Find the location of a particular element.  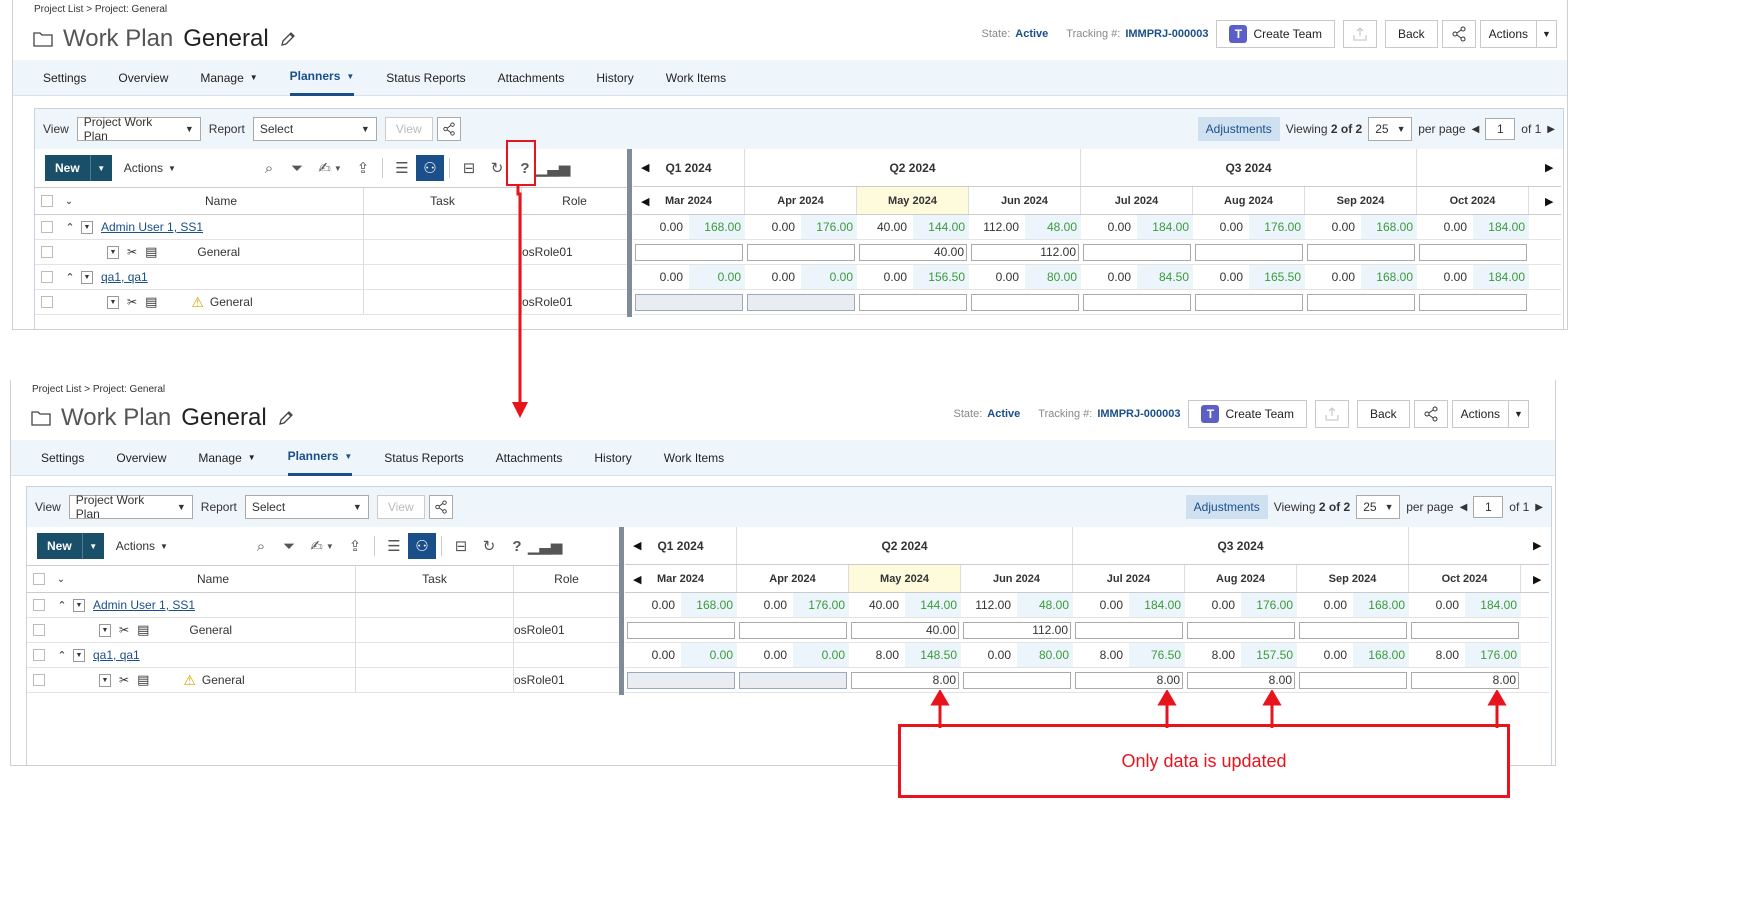

chevron-down-icon: ⌄ is located at coordinates (61, 579).